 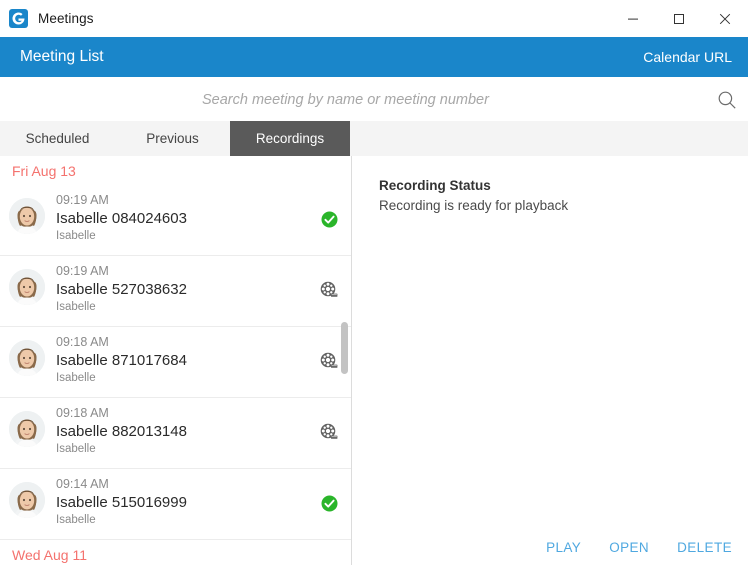 What do you see at coordinates (549, 138) in the screenshot?
I see `tab-bar-filler` at bounding box center [549, 138].